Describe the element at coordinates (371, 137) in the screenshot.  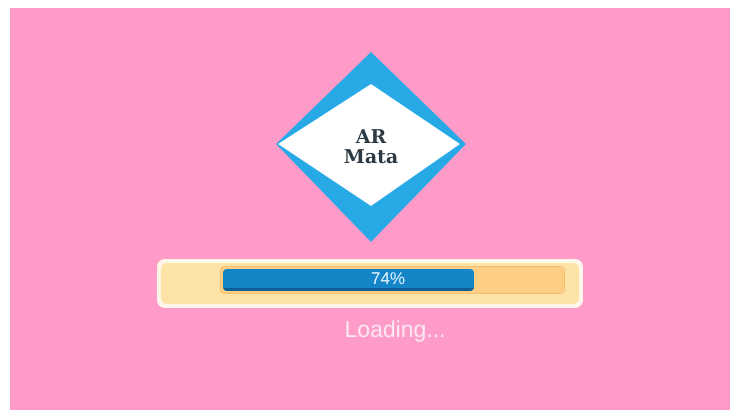
I see `logo-text: AR` at that location.